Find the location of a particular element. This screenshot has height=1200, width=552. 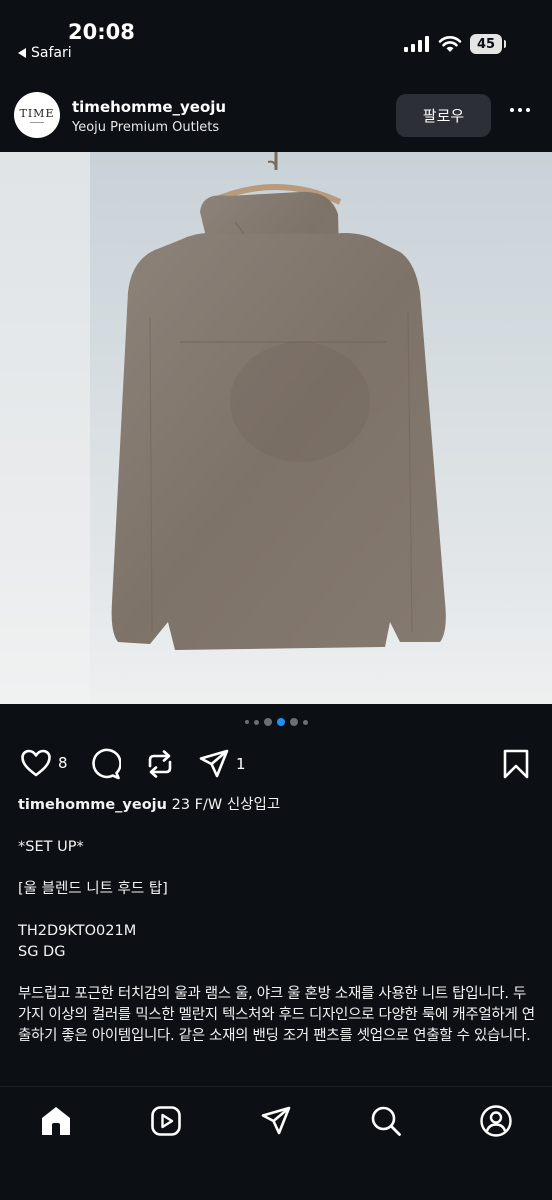

caption-product-code: TH2D9KTO021M is located at coordinates (77, 931).